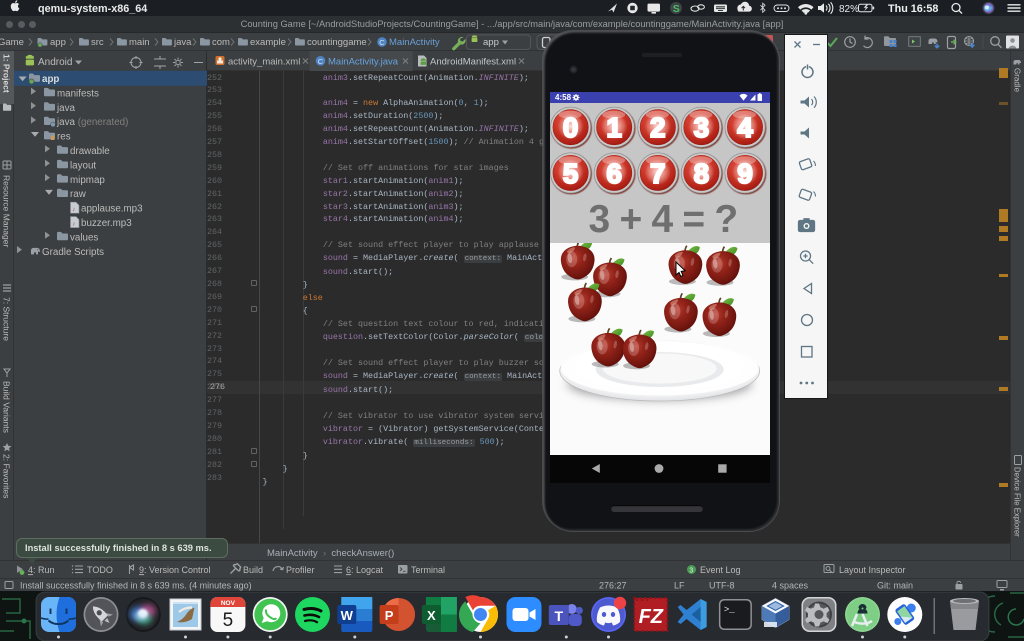 The width and height of the screenshot is (1024, 641). Describe the element at coordinates (264, 62) in the screenshot. I see `svg-text: activity_main.xml` at that location.